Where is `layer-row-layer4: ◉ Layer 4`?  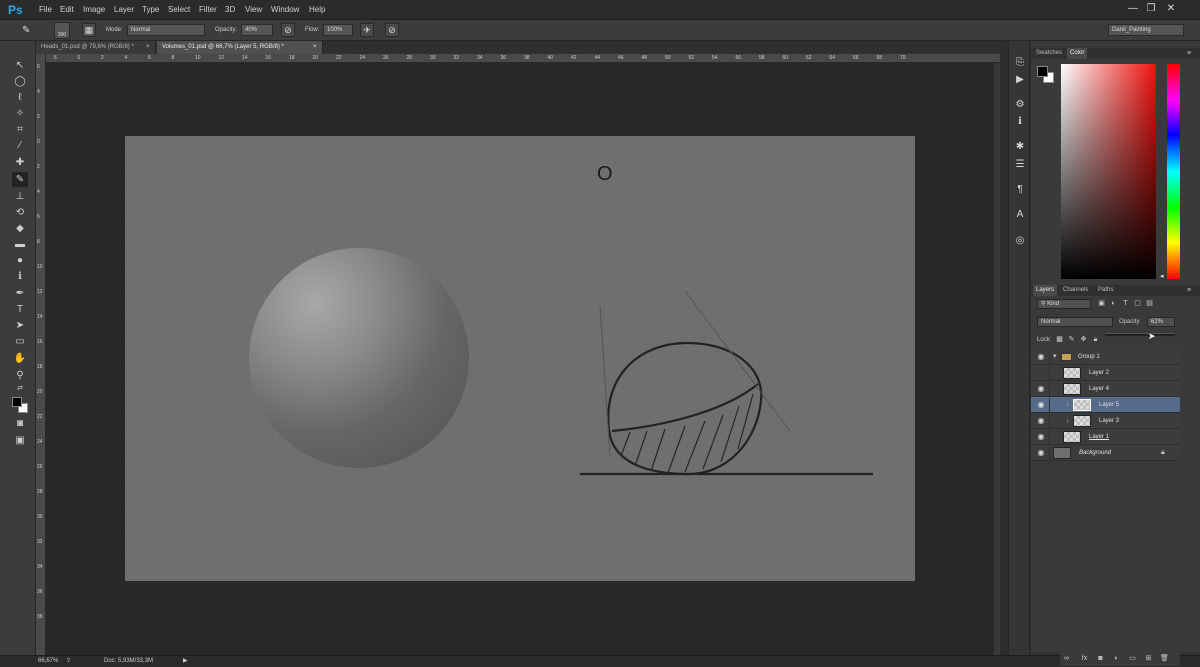 layer-row-layer4: ◉ Layer 4 is located at coordinates (1105, 389).